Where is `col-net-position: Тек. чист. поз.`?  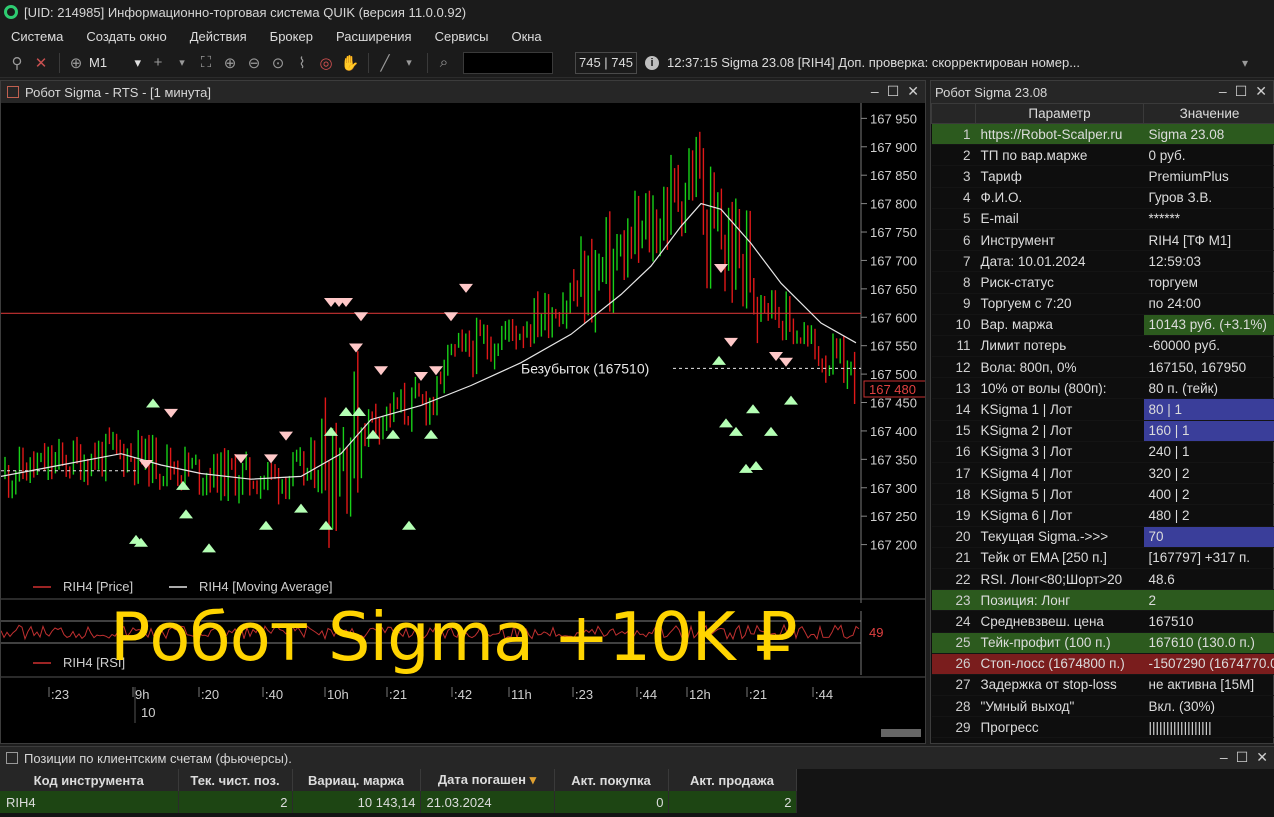
col-net-position: Тек. чист. поз. is located at coordinates (235, 780).